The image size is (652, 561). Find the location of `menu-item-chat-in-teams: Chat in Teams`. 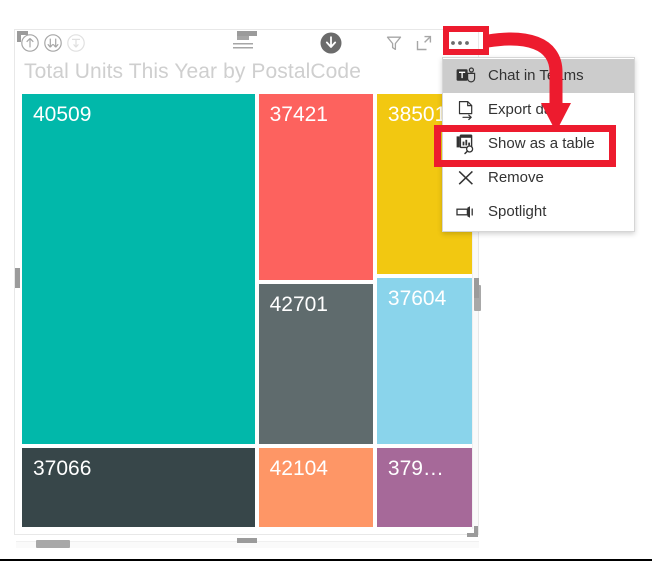

menu-item-chat-in-teams: Chat in Teams is located at coordinates (538, 76).